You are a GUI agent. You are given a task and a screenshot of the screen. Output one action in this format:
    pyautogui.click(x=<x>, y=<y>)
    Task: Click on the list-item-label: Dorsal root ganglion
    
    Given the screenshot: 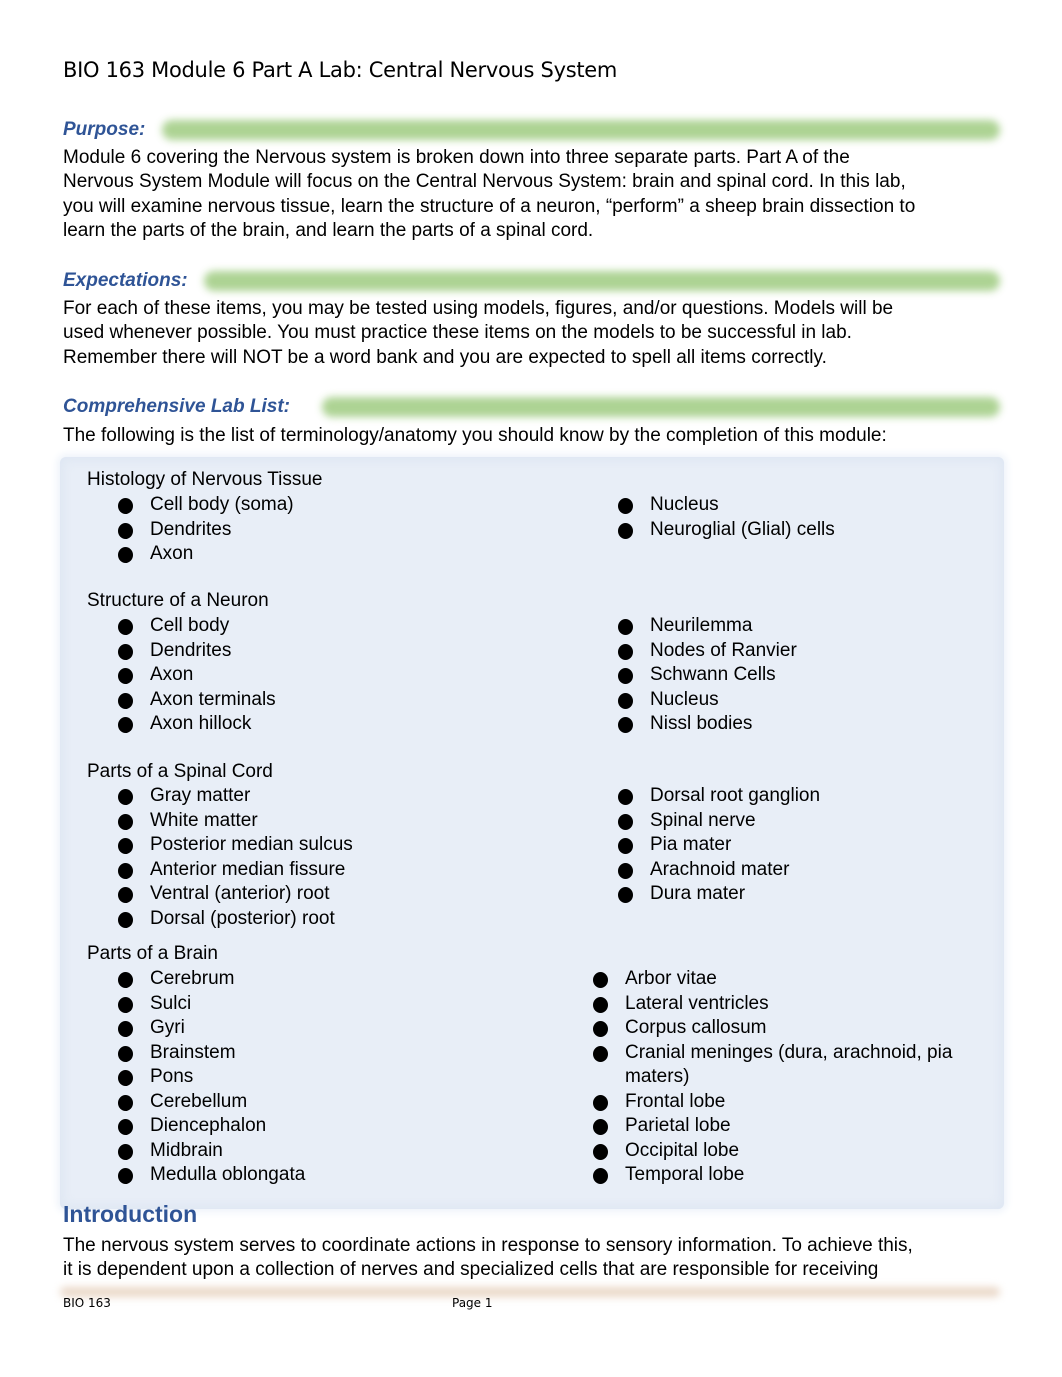 What is the action you would take?
    pyautogui.click(x=735, y=795)
    